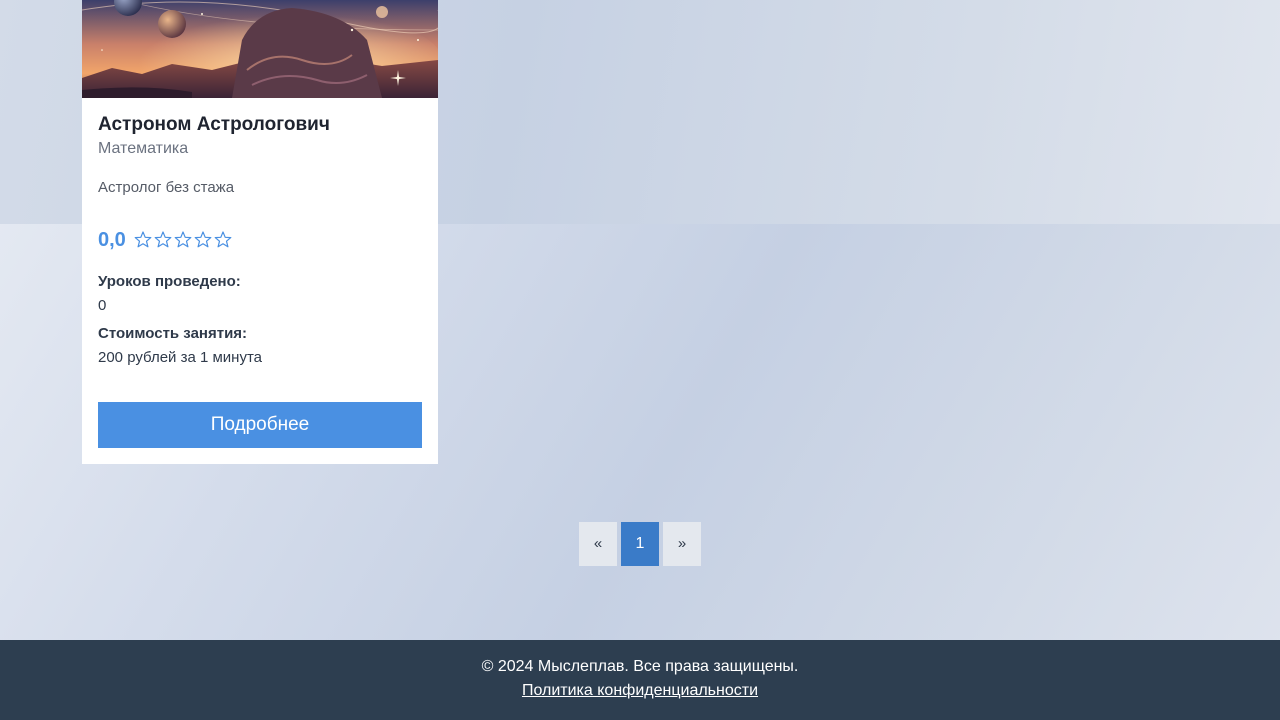  Describe the element at coordinates (682, 544) in the screenshot. I see `pagination-next-button: »` at that location.